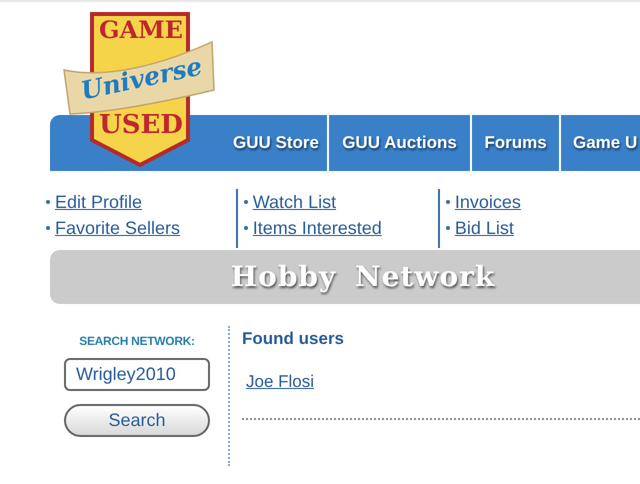  I want to click on quick-link: Edit Profile, so click(98, 202).